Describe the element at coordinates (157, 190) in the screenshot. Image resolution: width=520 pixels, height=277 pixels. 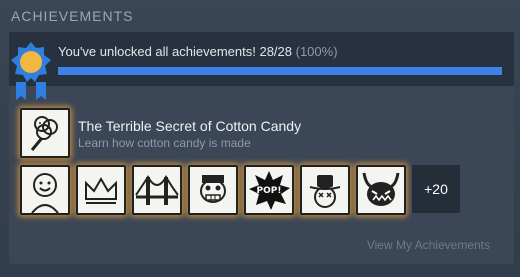
I see `bridge-icon` at that location.